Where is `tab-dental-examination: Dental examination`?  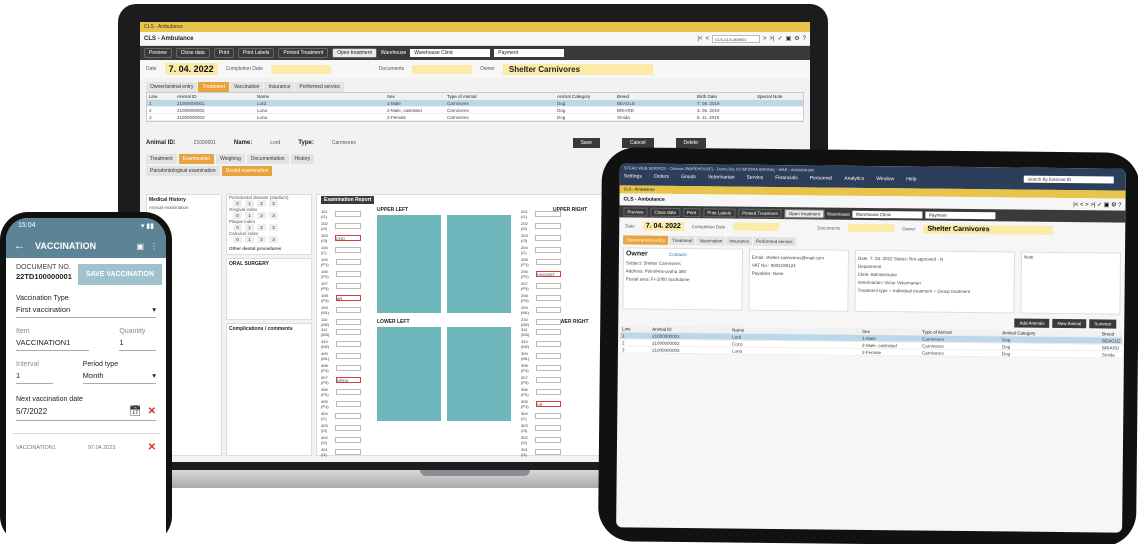 tab-dental-examination: Dental examination is located at coordinates (247, 171).